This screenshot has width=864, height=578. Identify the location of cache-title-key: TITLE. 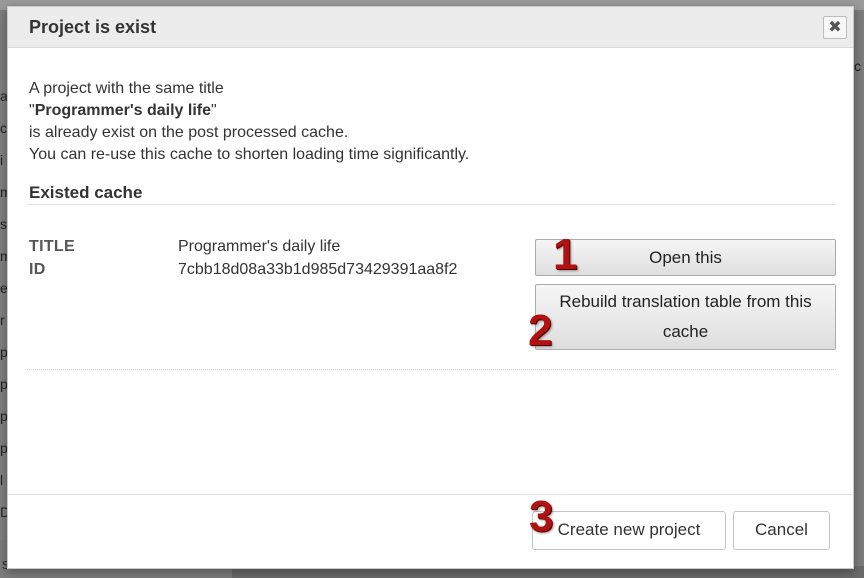
(52, 246).